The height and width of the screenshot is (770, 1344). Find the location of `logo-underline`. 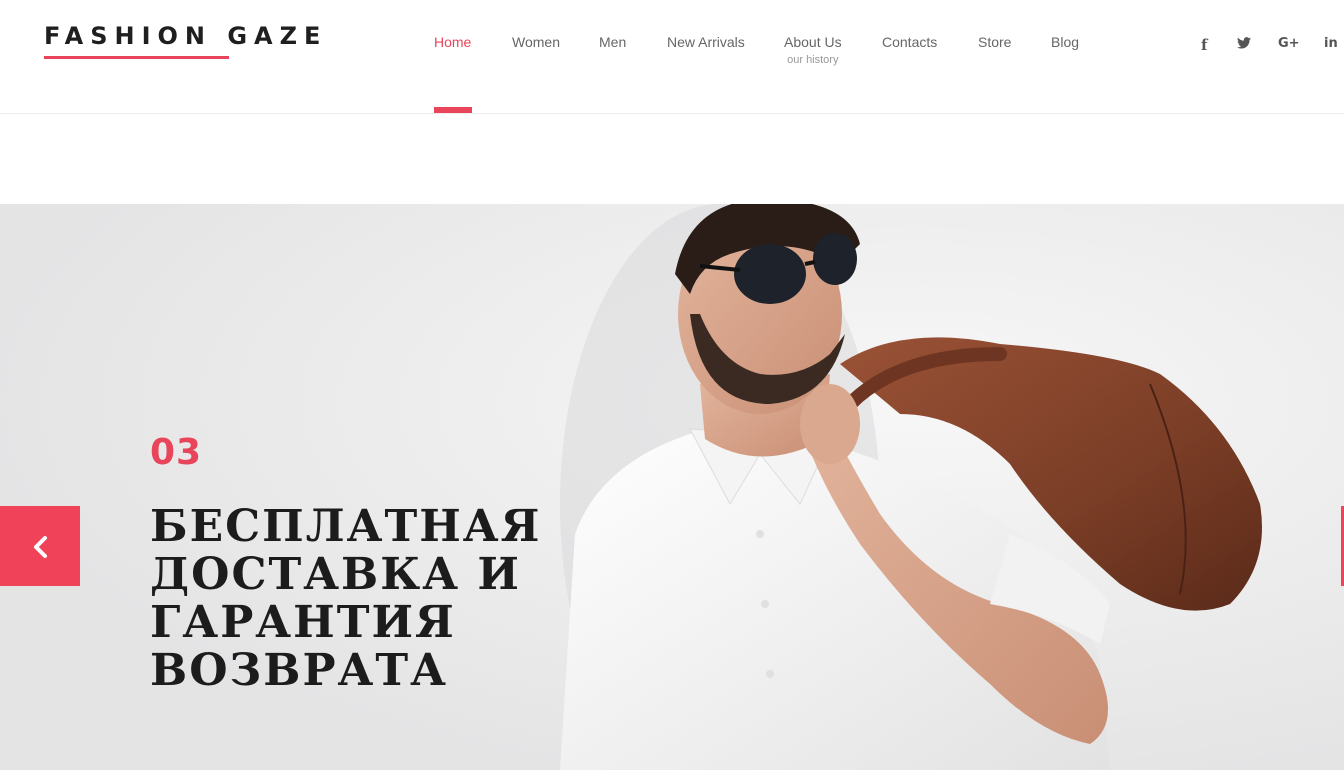

logo-underline is located at coordinates (136, 57).